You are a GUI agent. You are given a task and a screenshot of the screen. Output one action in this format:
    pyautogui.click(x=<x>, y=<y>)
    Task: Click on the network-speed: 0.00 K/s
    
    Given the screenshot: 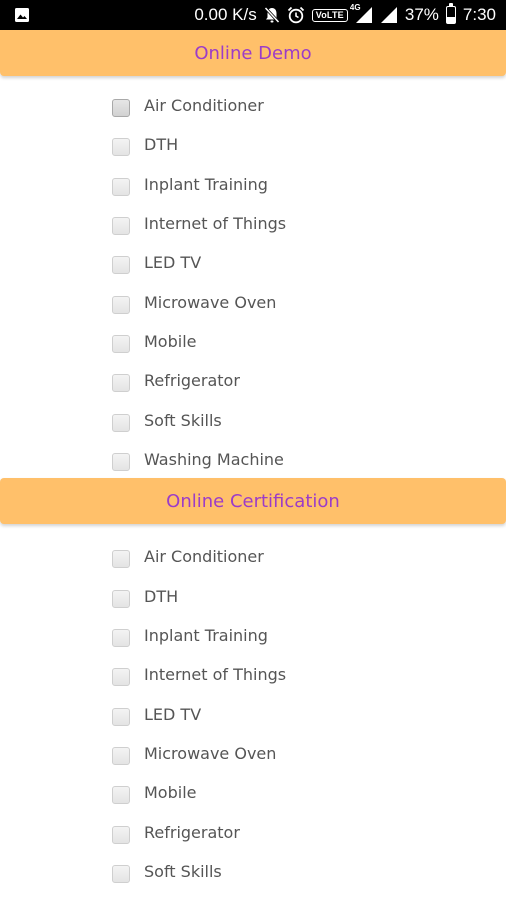 What is the action you would take?
    pyautogui.click(x=225, y=14)
    